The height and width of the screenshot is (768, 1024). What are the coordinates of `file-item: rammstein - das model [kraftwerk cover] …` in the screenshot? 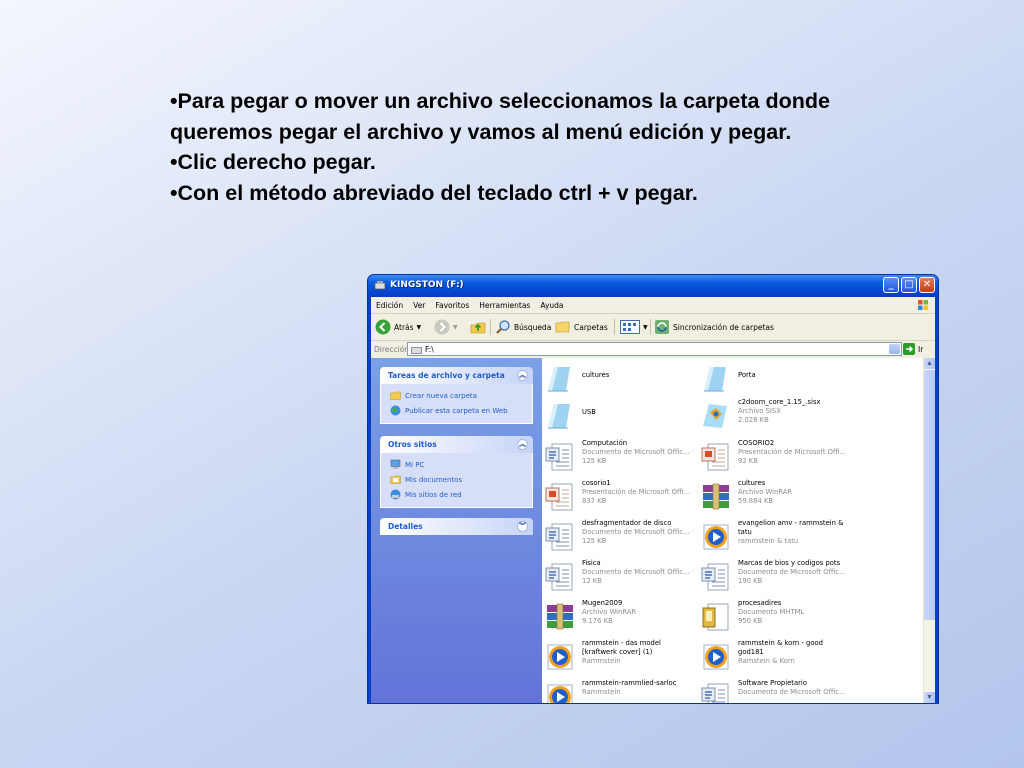 It's located at (619, 657).